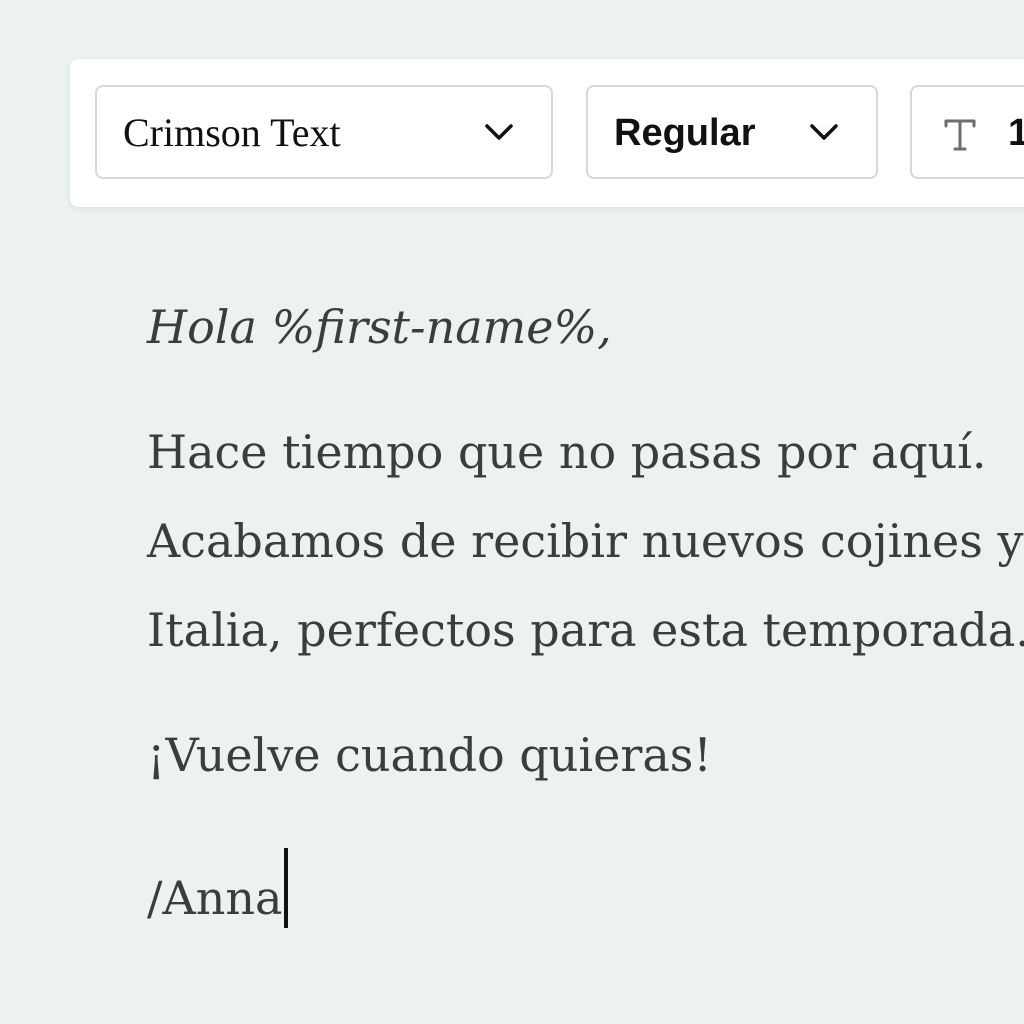 Image resolution: width=1024 pixels, height=1024 pixels. What do you see at coordinates (232, 132) in the screenshot?
I see `font-family-value: Crimson Text` at bounding box center [232, 132].